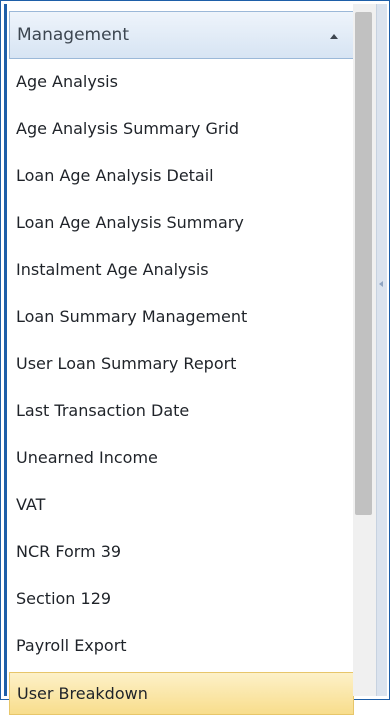  Describe the element at coordinates (181, 693) in the screenshot. I see `menu-item-user-breakdown: User Breakdown` at that location.